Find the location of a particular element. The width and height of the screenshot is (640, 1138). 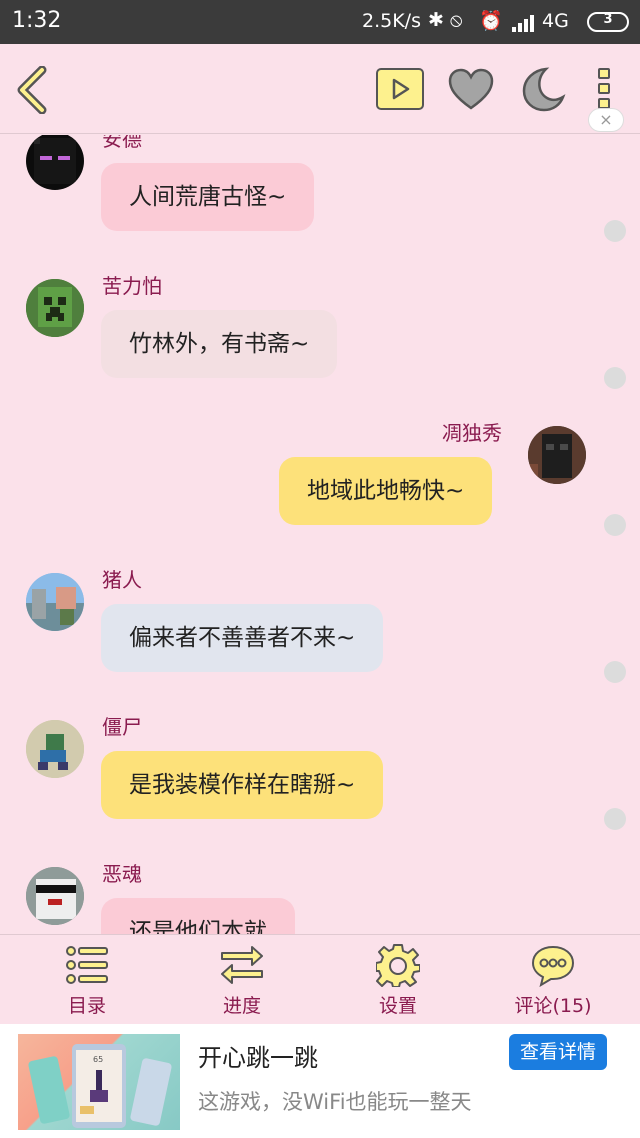

tab-comments: 评论(15) is located at coordinates (553, 980).